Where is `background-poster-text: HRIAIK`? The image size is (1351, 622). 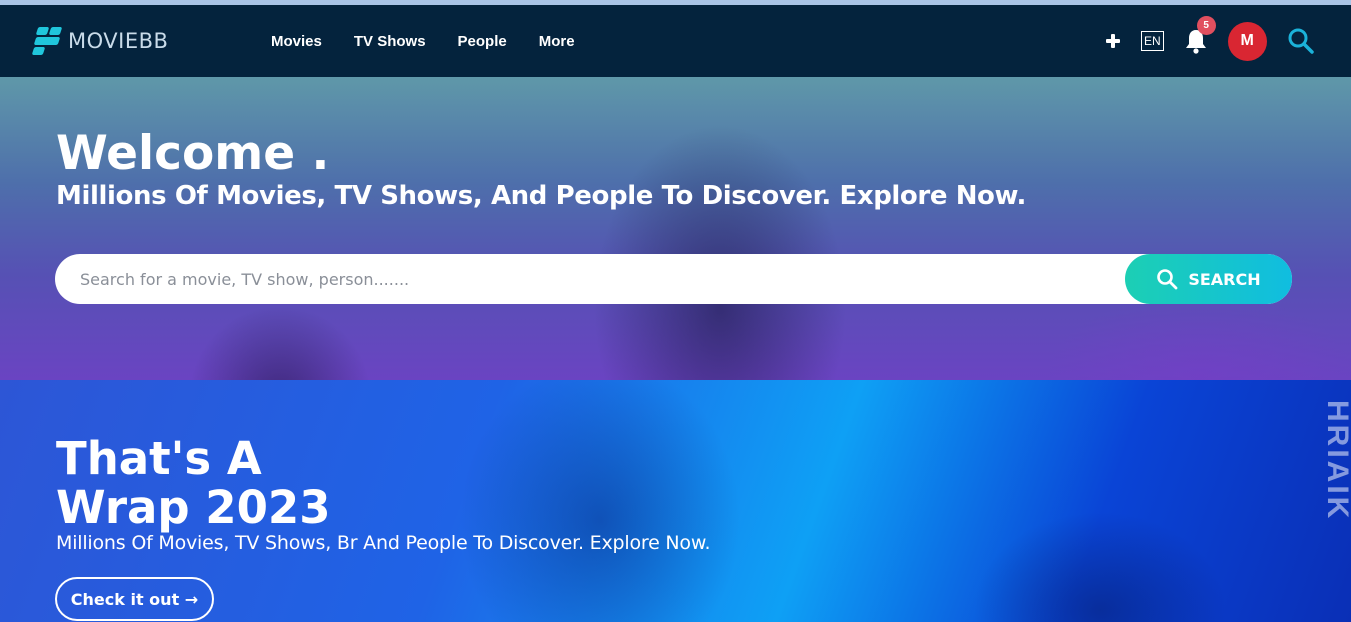
background-poster-text: HRIAIK is located at coordinates (1336, 461).